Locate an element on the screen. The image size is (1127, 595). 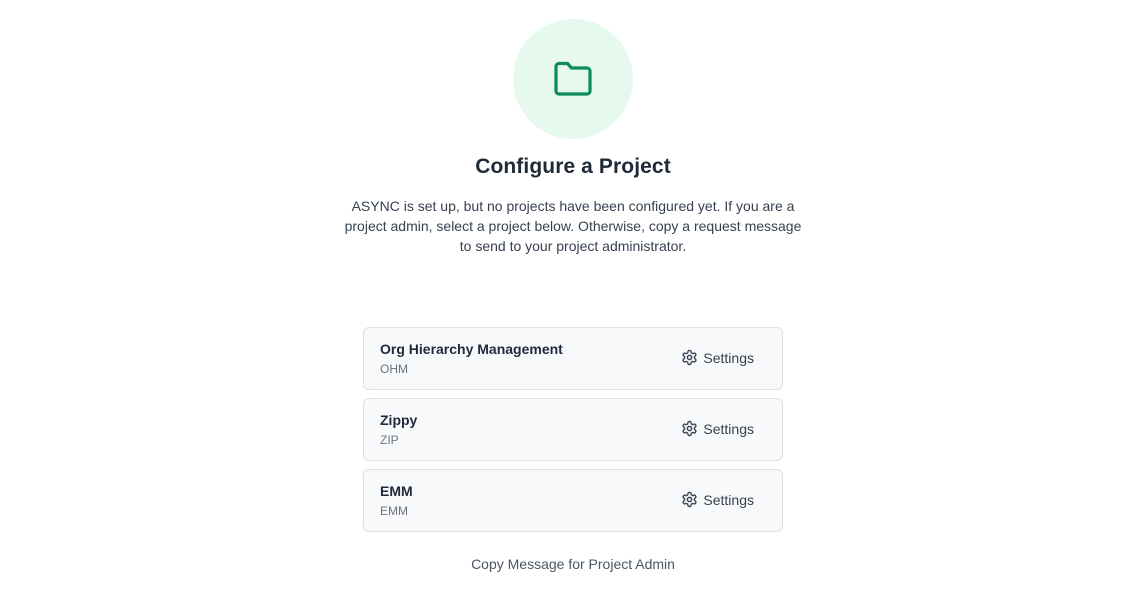
project-name: EMM is located at coordinates (396, 491).